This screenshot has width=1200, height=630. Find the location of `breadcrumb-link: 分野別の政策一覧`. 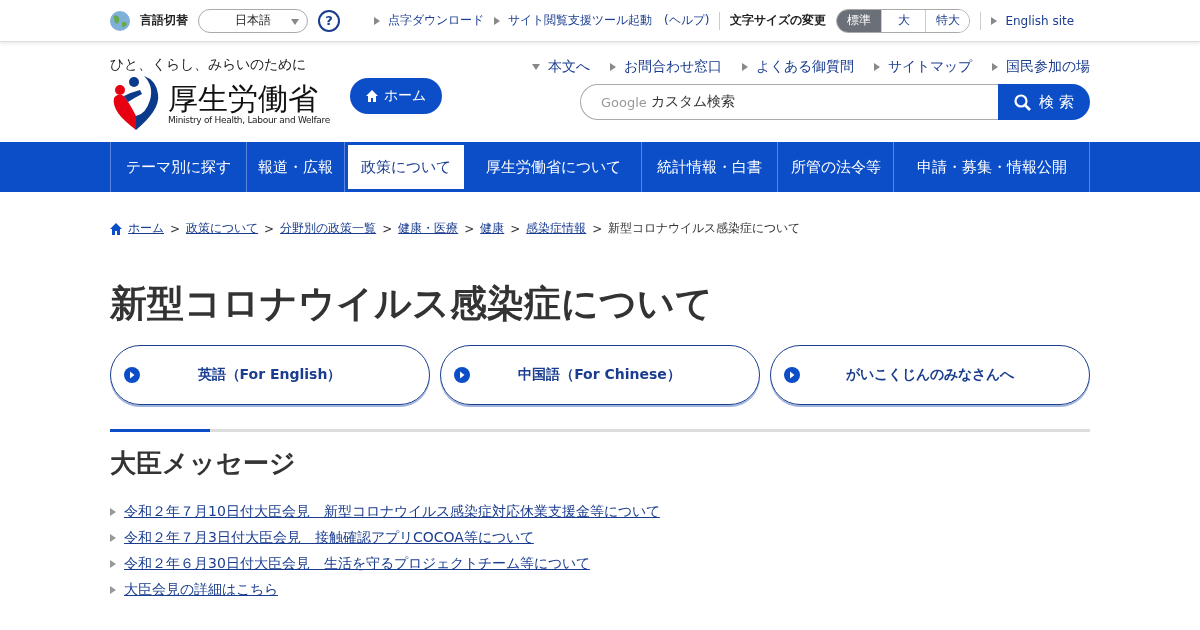

breadcrumb-link: 分野別の政策一覧 is located at coordinates (328, 228).